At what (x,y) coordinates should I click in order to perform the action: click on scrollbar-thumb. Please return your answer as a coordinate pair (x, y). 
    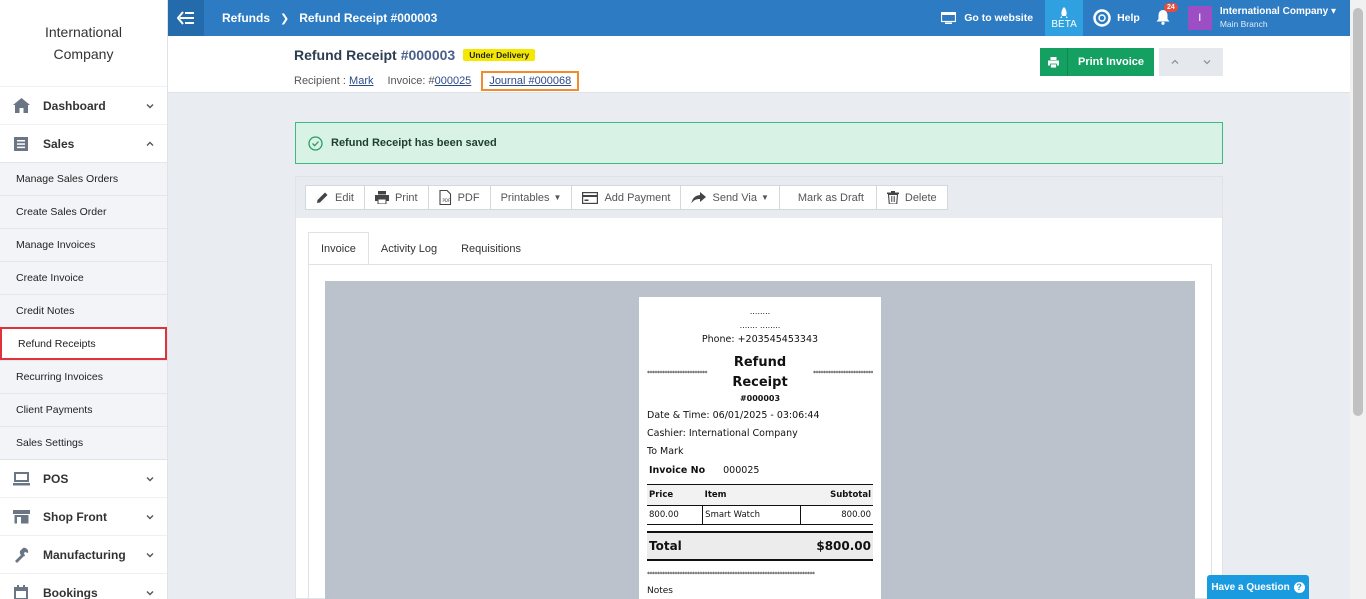
    Looking at the image, I should click on (1358, 212).